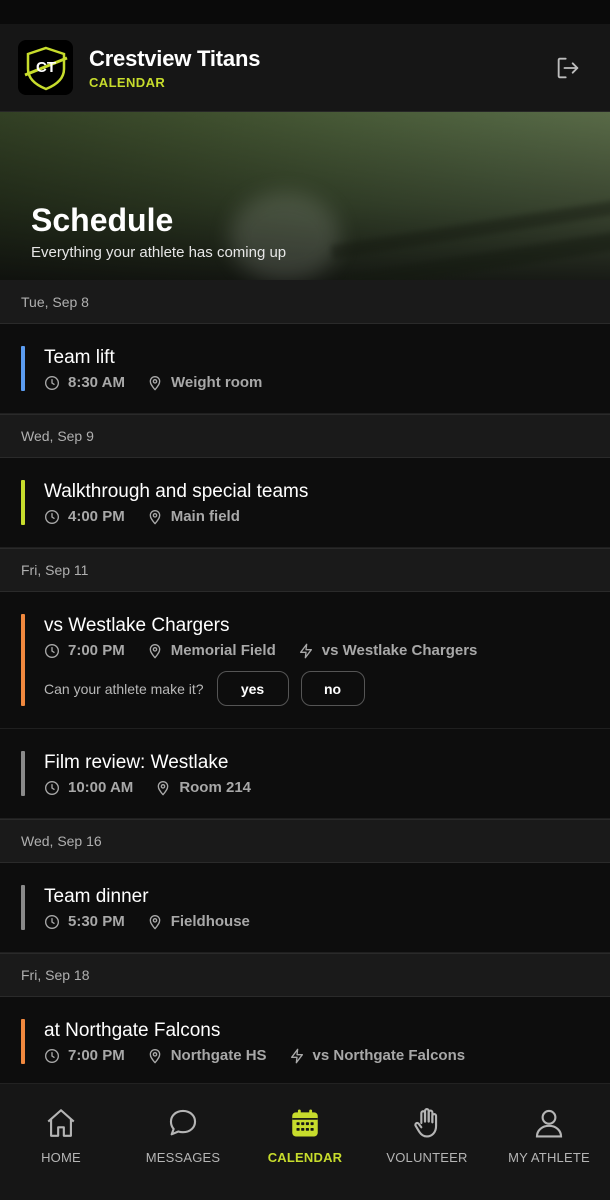 The height and width of the screenshot is (1200, 610). What do you see at coordinates (301, 1056) in the screenshot?
I see `lightning-icon` at bounding box center [301, 1056].